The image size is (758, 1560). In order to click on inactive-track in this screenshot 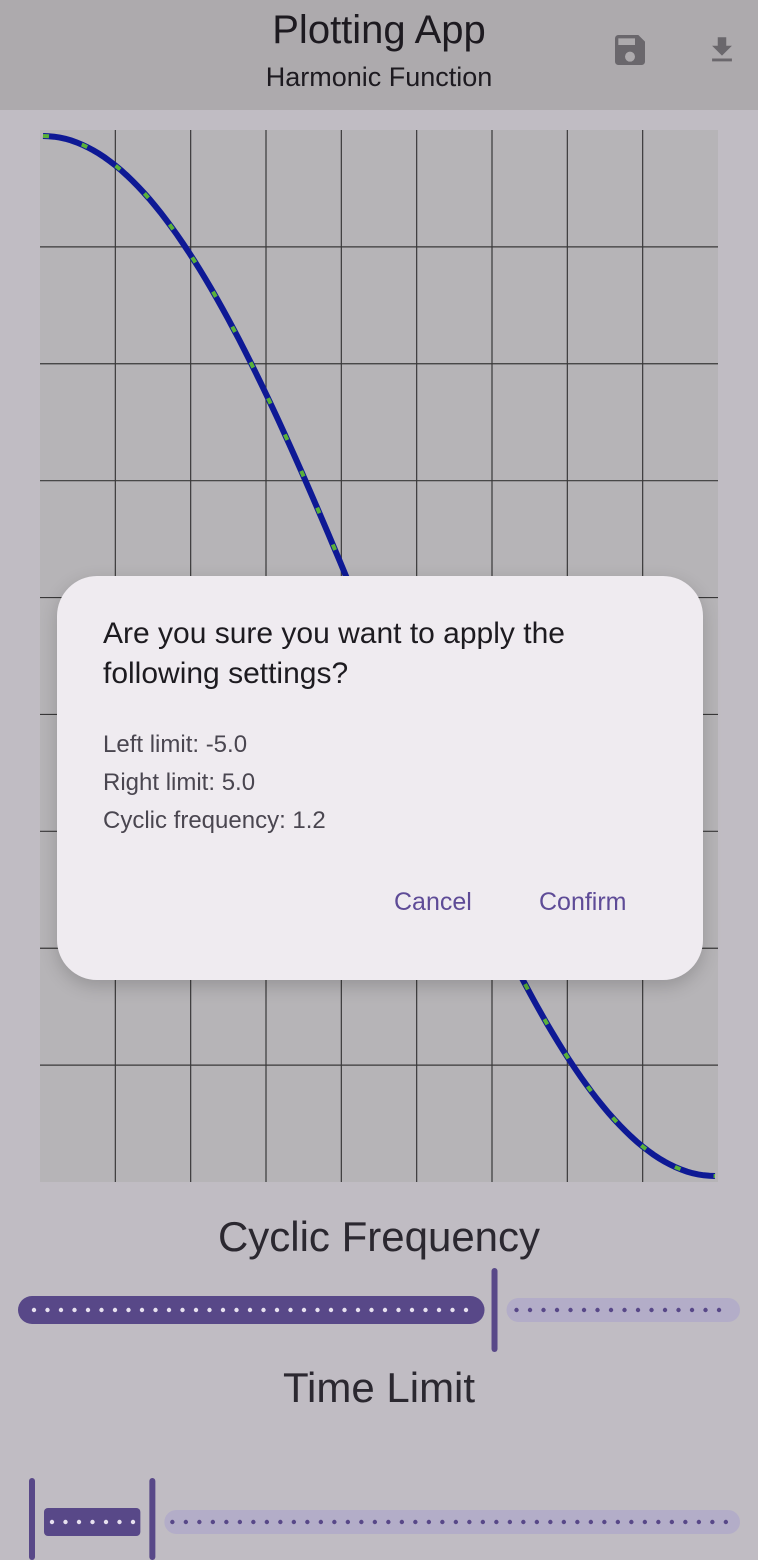, I will do `click(452, 1522)`.